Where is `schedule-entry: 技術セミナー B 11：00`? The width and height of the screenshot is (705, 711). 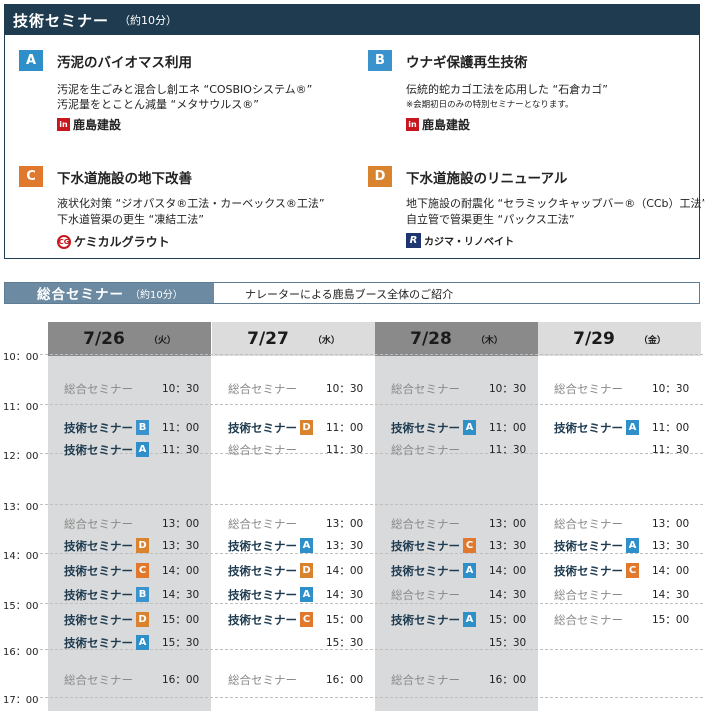 schedule-entry: 技術セミナー B 11：00 is located at coordinates (136, 428).